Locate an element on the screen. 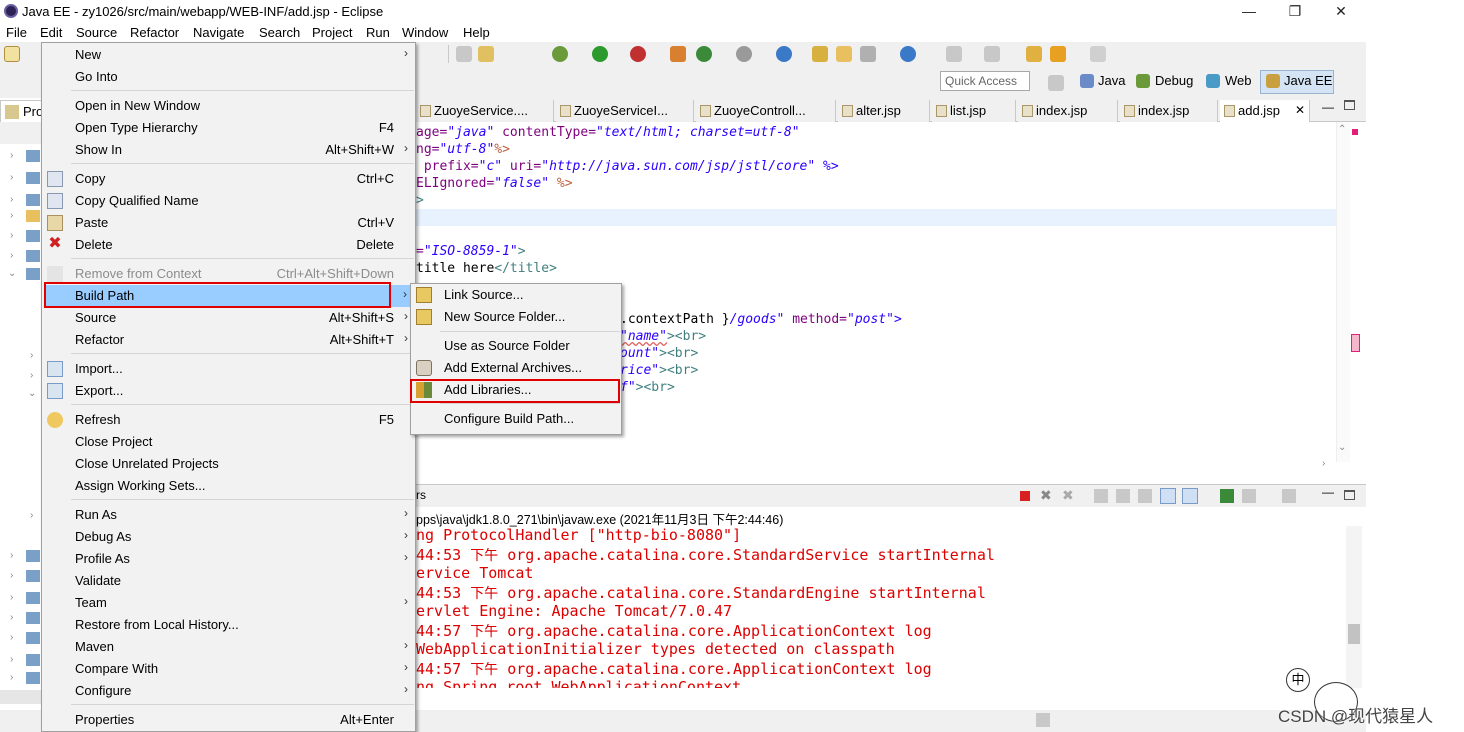  project-explorer-tab: Pro is located at coordinates (22, 111).